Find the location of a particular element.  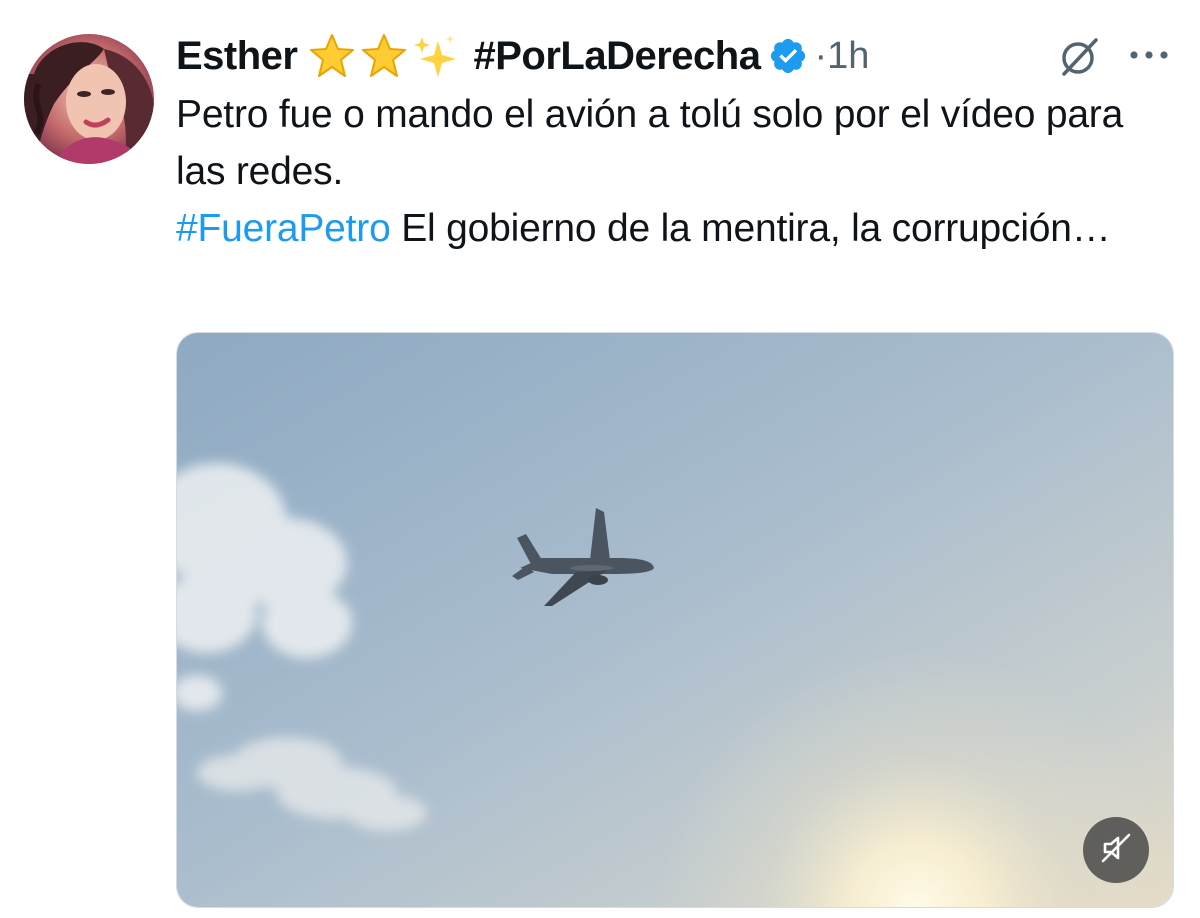

author-name-hashtag: #PorLaDerecha is located at coordinates (617, 56).